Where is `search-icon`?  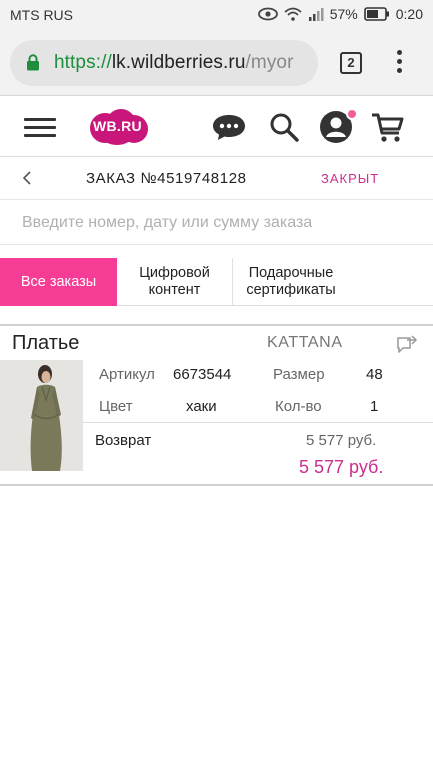
search-icon is located at coordinates (284, 127).